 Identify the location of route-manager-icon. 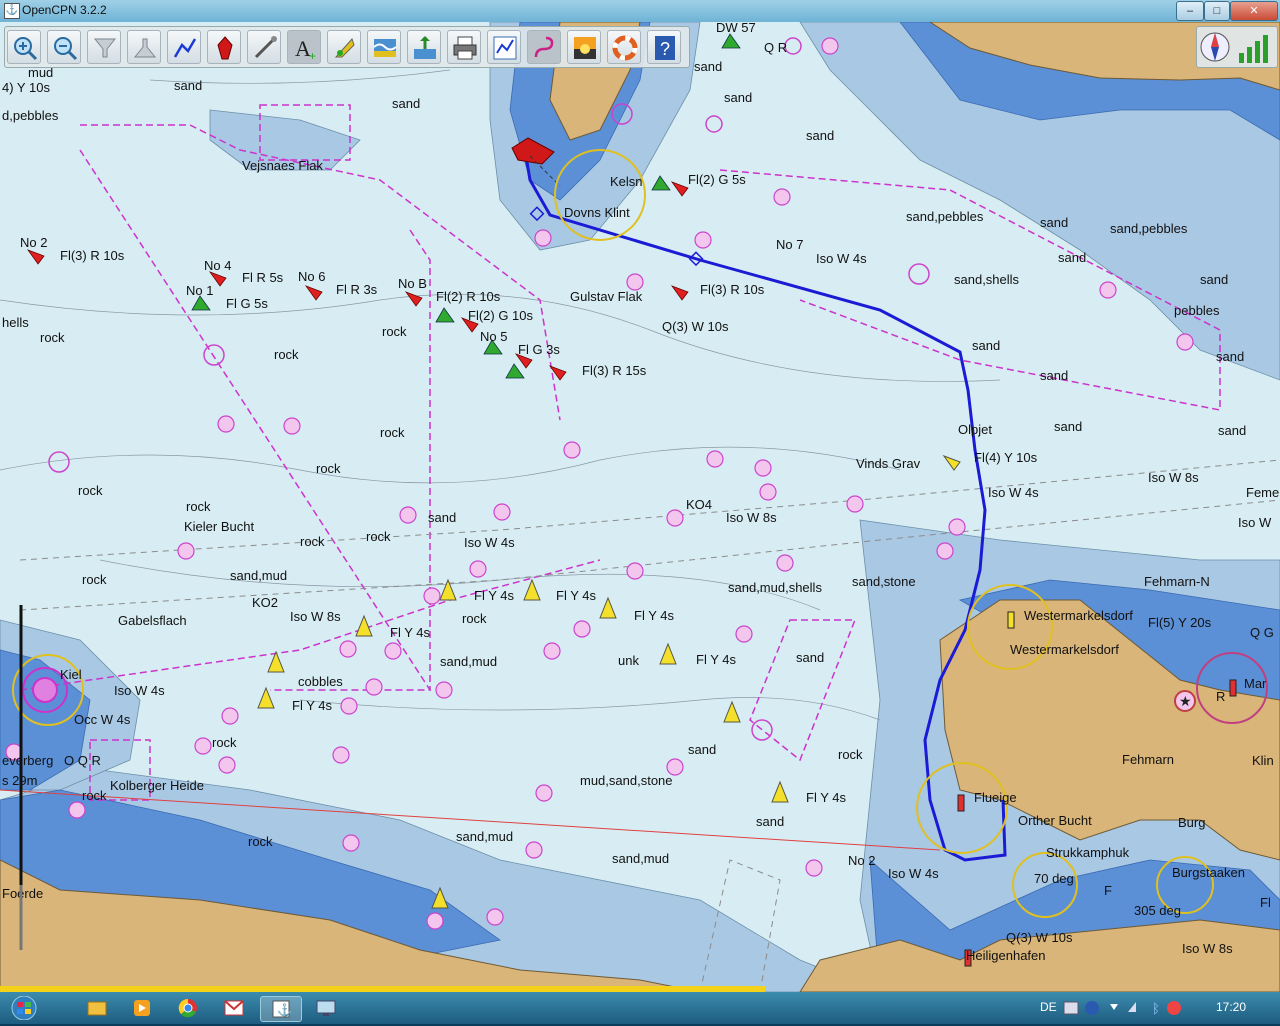
(505, 48).